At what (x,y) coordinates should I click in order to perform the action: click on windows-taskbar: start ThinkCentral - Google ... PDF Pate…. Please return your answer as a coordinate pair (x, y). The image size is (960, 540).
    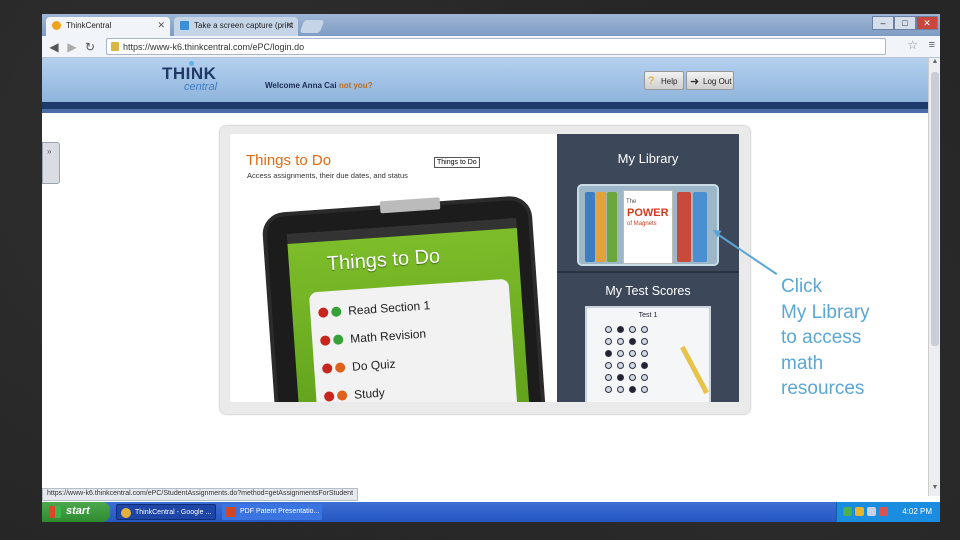
    Looking at the image, I should click on (491, 512).